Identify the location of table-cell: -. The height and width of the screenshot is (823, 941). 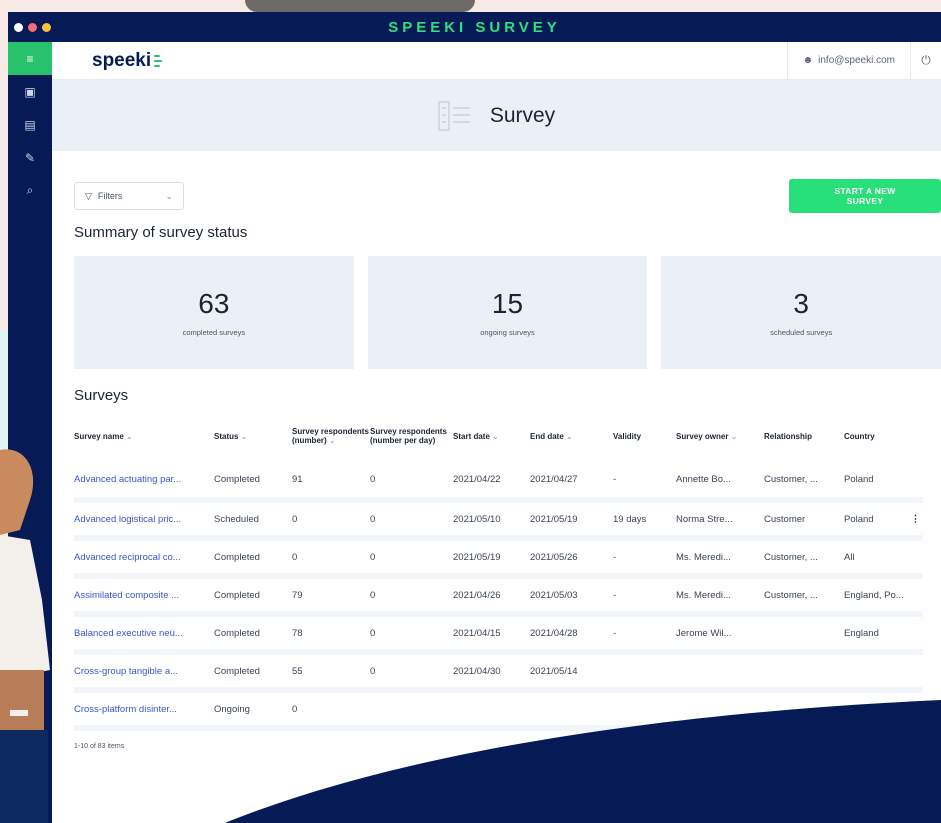
(644, 482).